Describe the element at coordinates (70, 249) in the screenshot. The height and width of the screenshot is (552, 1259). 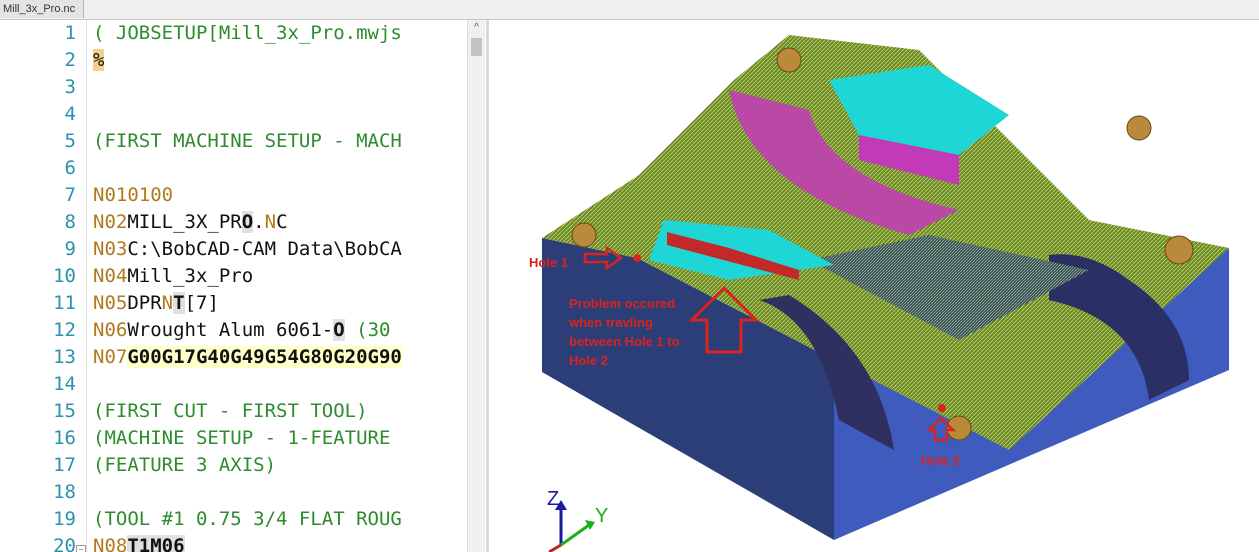
I see `line-number: 9` at that location.